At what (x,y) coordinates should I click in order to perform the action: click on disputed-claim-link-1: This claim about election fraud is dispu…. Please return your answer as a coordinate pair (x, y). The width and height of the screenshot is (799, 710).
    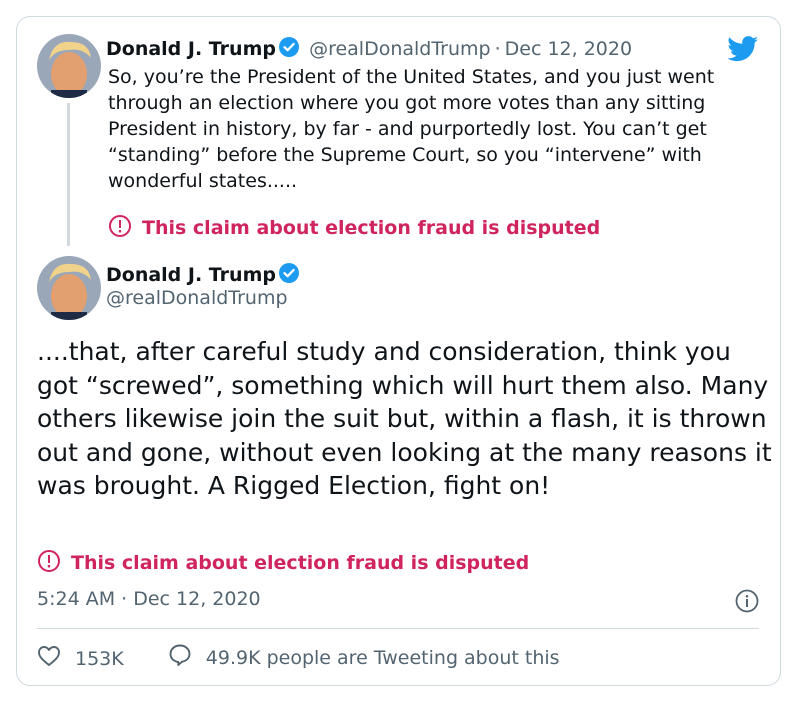
    Looking at the image, I should click on (354, 228).